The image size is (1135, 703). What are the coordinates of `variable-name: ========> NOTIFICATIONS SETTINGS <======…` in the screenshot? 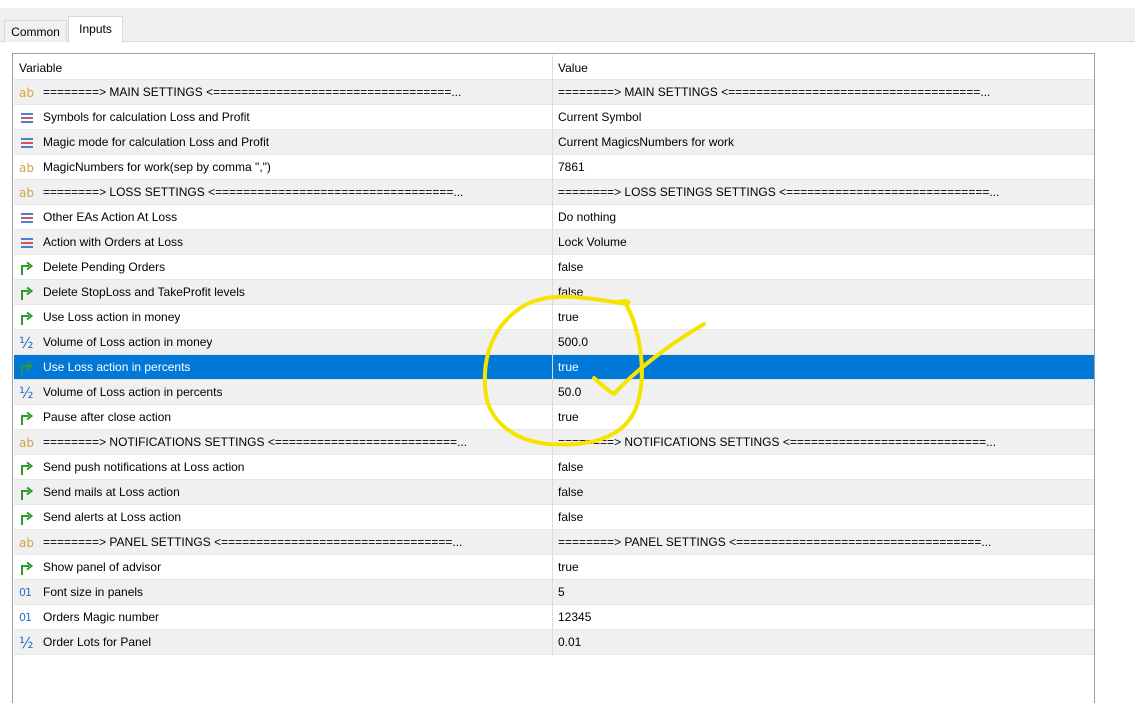 It's located at (255, 442).